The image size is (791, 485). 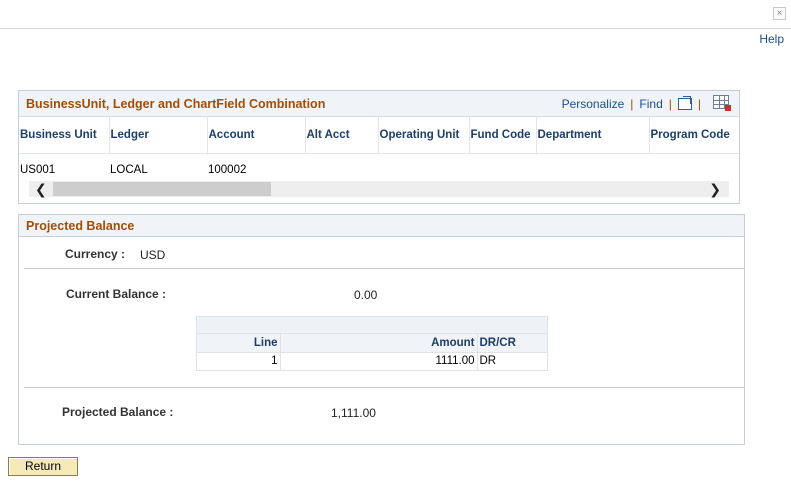 What do you see at coordinates (395, 28) in the screenshot?
I see `top-divider` at bounding box center [395, 28].